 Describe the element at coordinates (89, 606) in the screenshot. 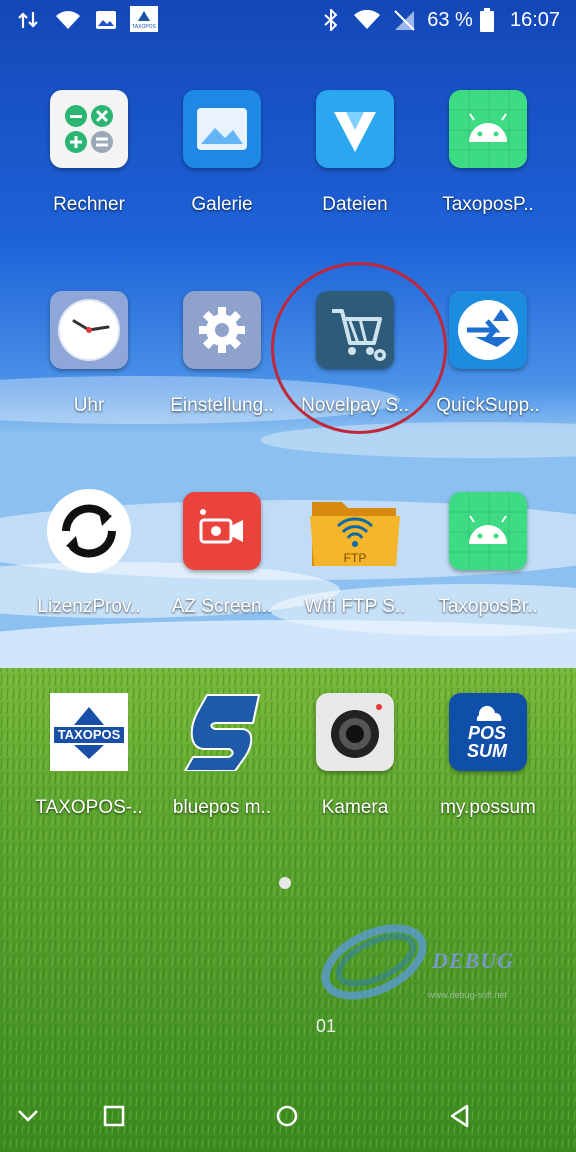

I see `app-label: LizenzProv..` at that location.